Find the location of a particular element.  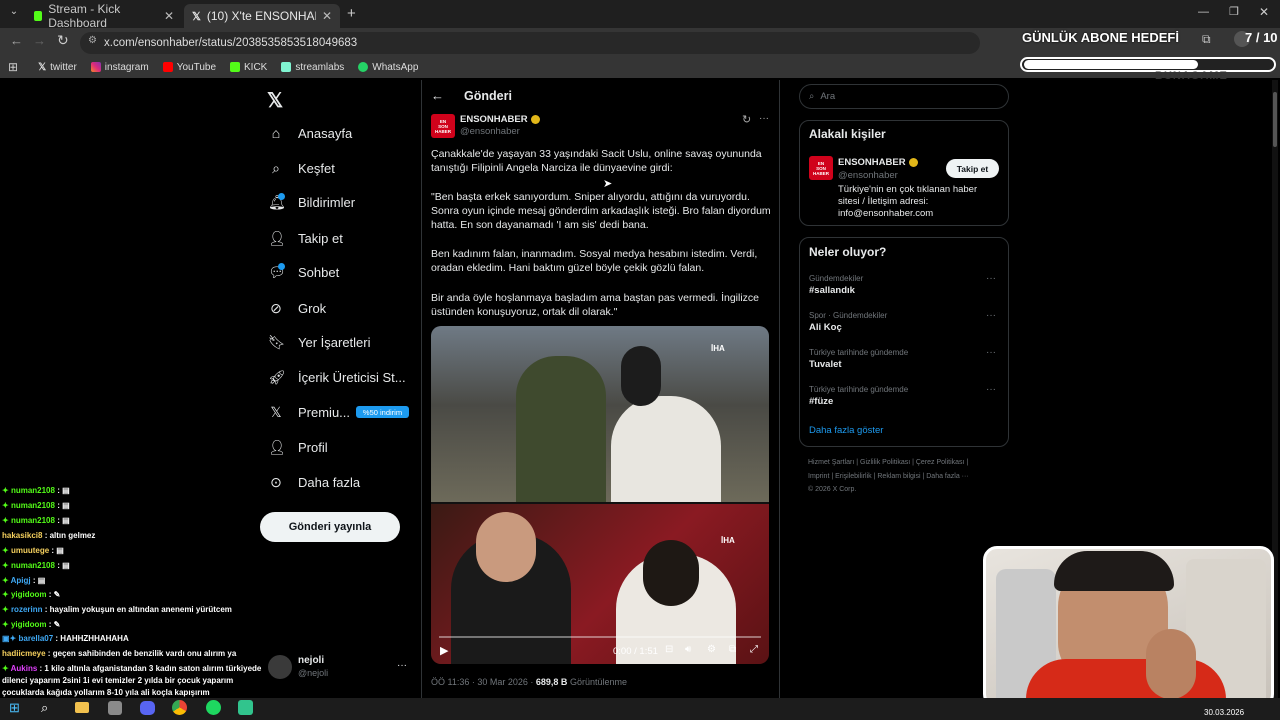

apps-grid-icon: ⊞ is located at coordinates (13, 67).